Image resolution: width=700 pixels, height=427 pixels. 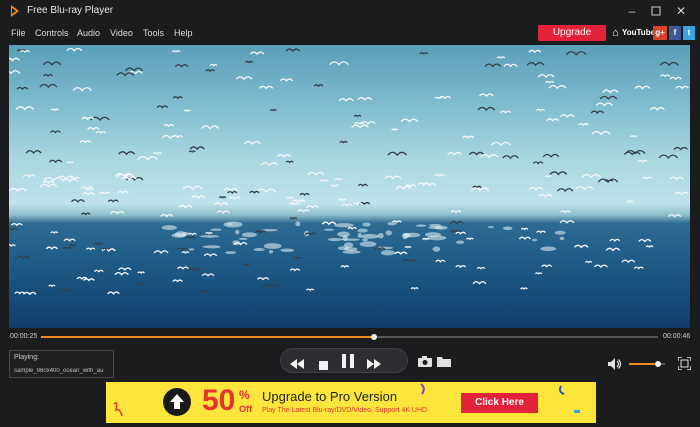 What do you see at coordinates (677, 336) in the screenshot?
I see `total-time: 00:00:46` at bounding box center [677, 336].